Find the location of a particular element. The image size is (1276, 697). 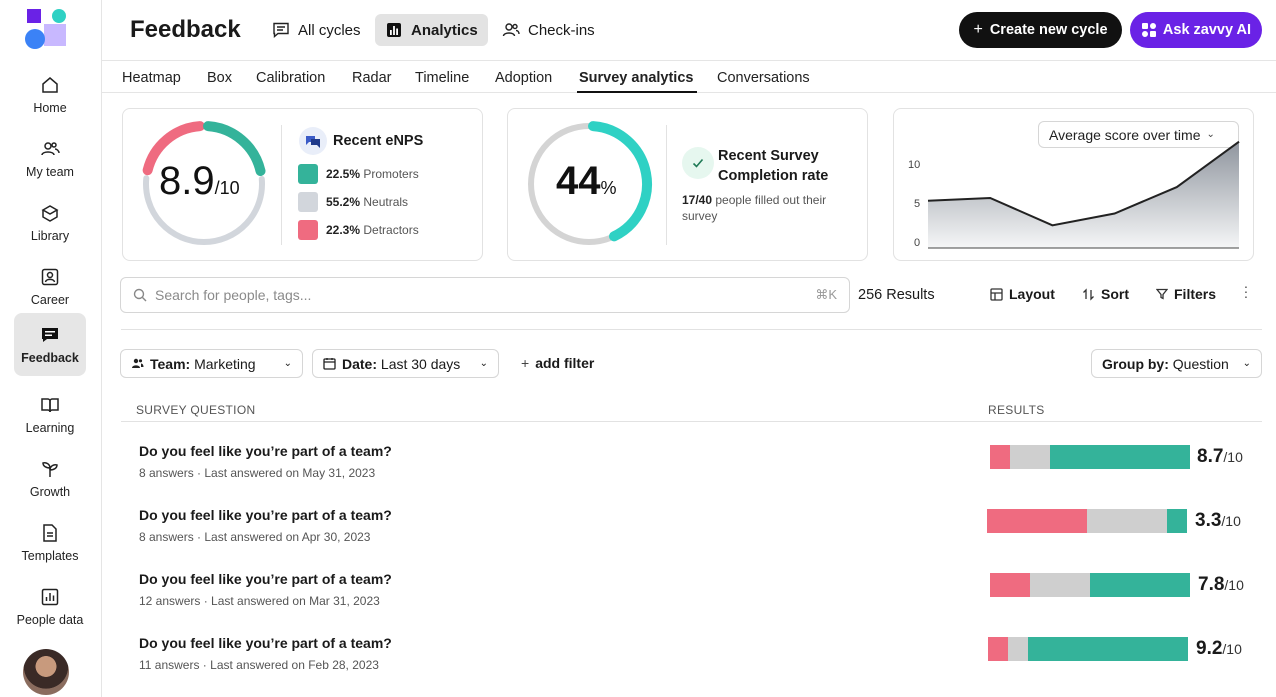

subtab-box: Box is located at coordinates (219, 78).